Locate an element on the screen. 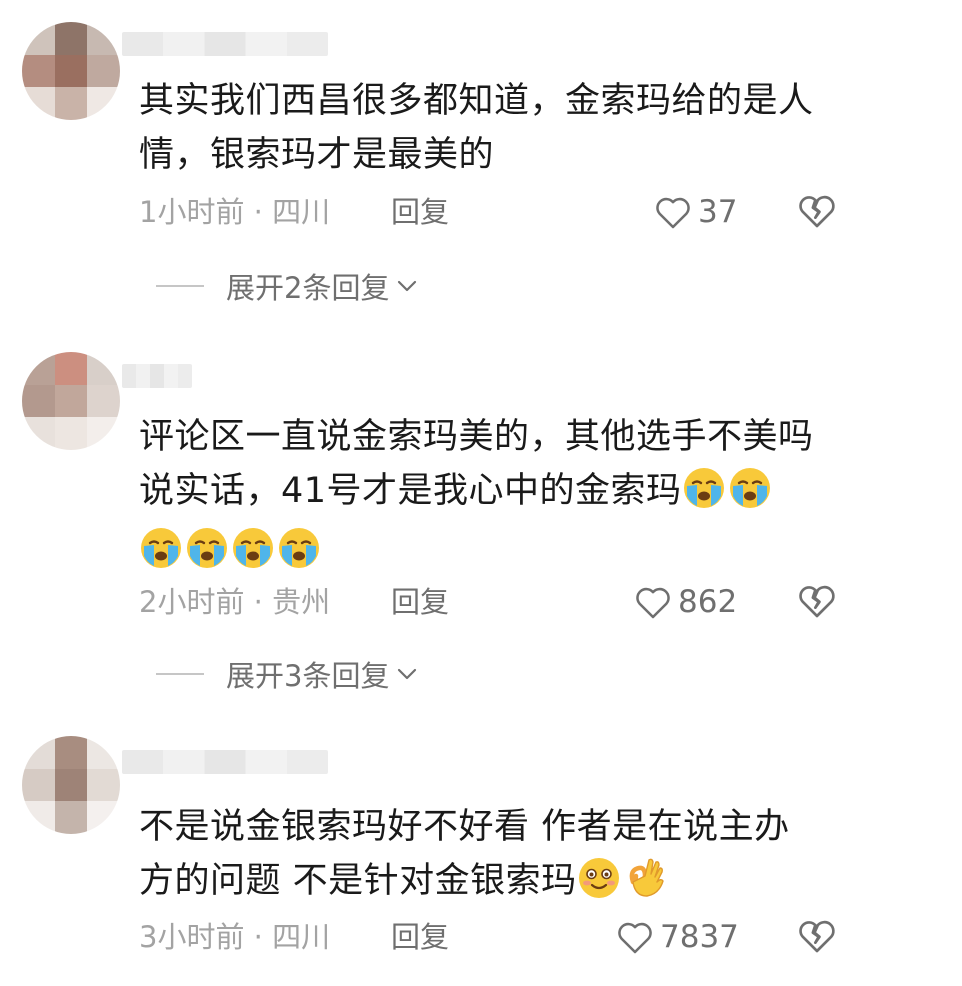  expand-replies-button: 展开2条回复 is located at coordinates (287, 286).